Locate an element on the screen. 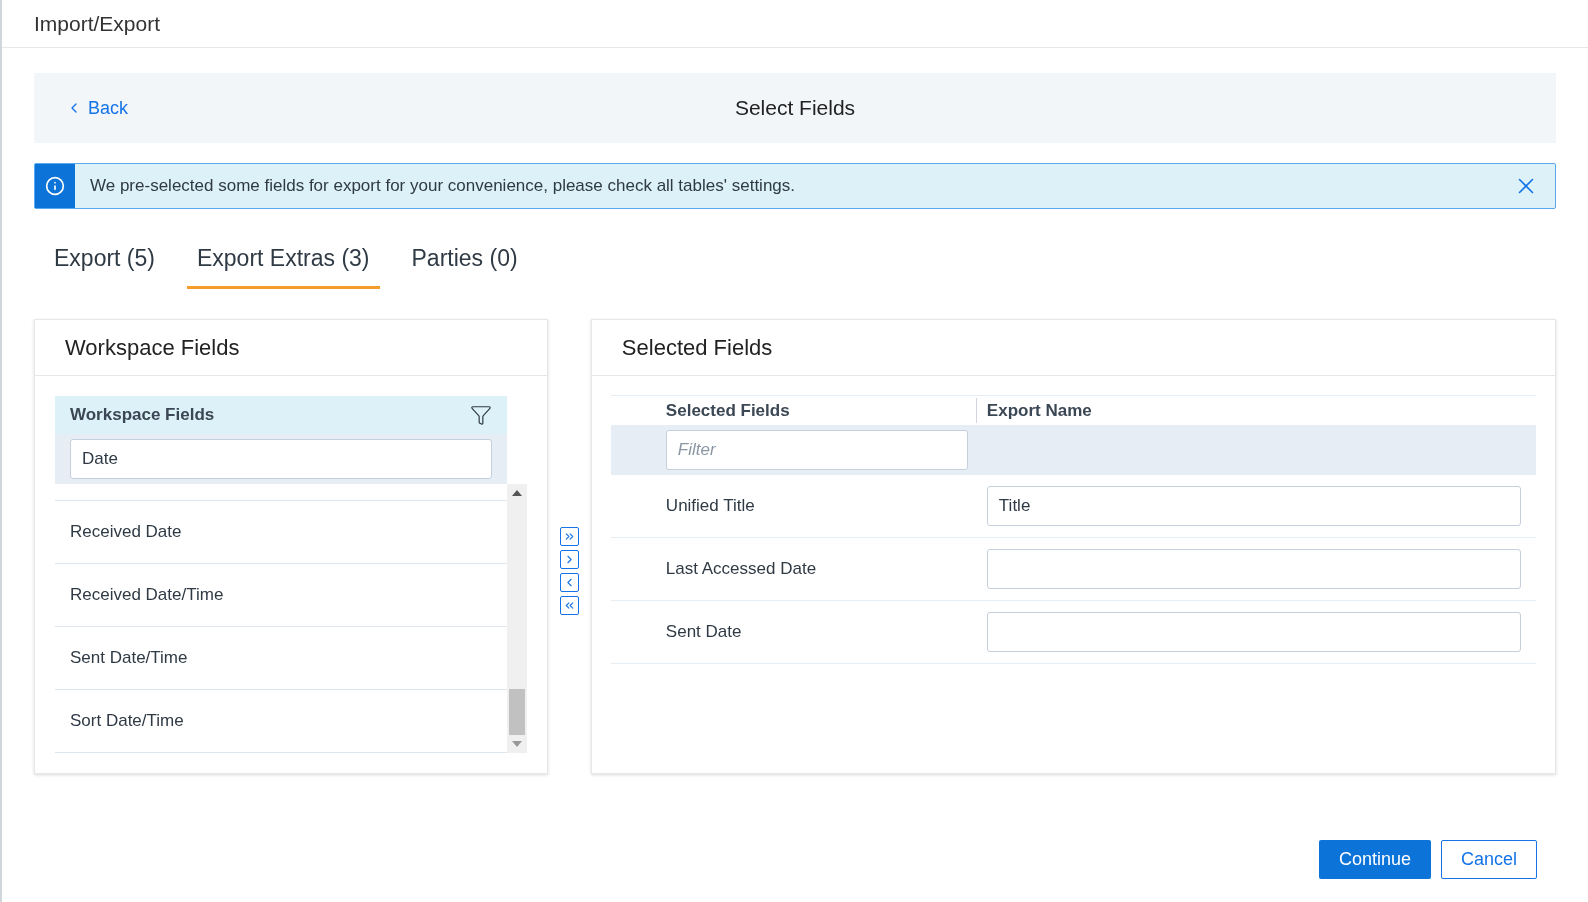 The height and width of the screenshot is (902, 1588). back-link: Back is located at coordinates (97, 108).